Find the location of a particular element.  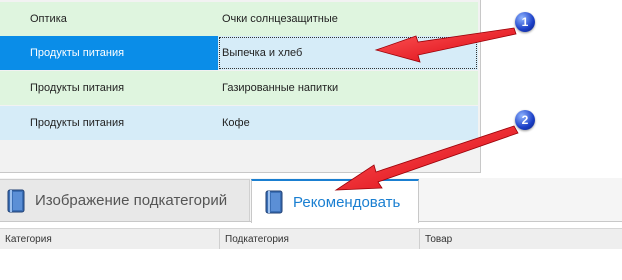

subcategory-cell: Кофе is located at coordinates (348, 123).